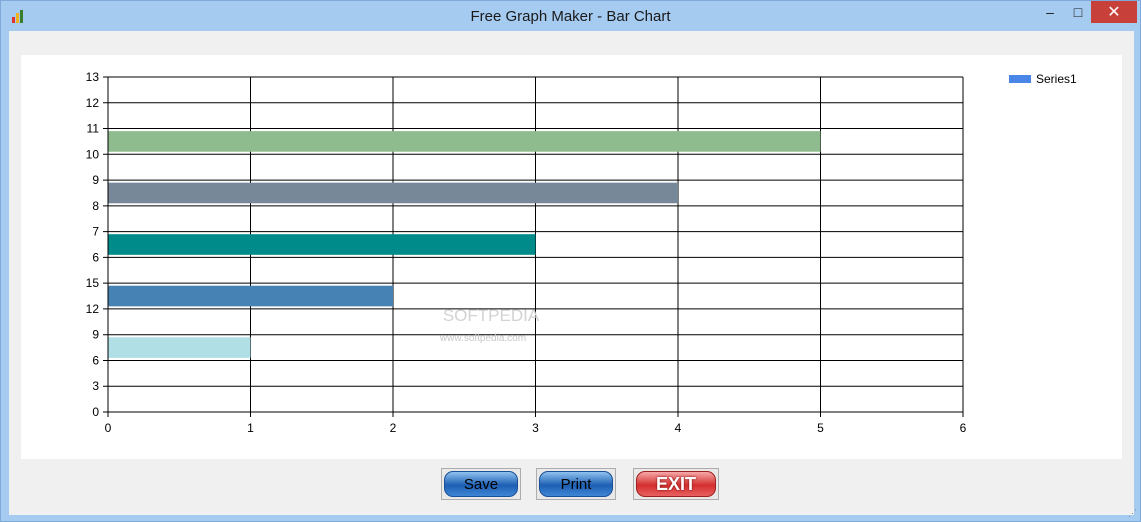 The width and height of the screenshot is (1141, 522). I want to click on x-tick-label: 5, so click(820, 428).